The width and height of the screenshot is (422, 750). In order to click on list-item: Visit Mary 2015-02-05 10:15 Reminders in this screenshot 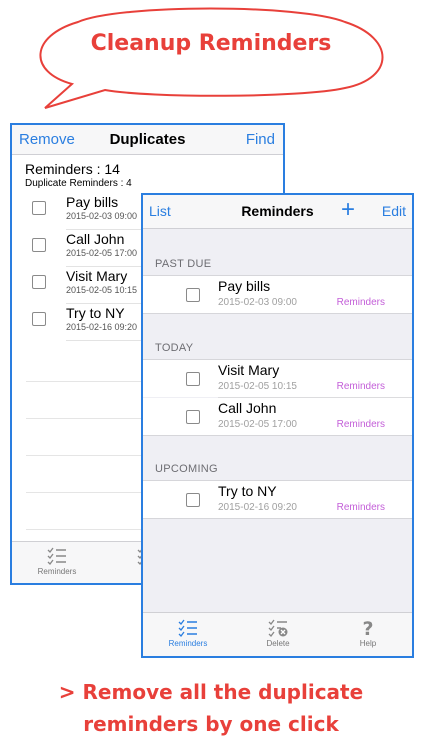, I will do `click(277, 378)`.